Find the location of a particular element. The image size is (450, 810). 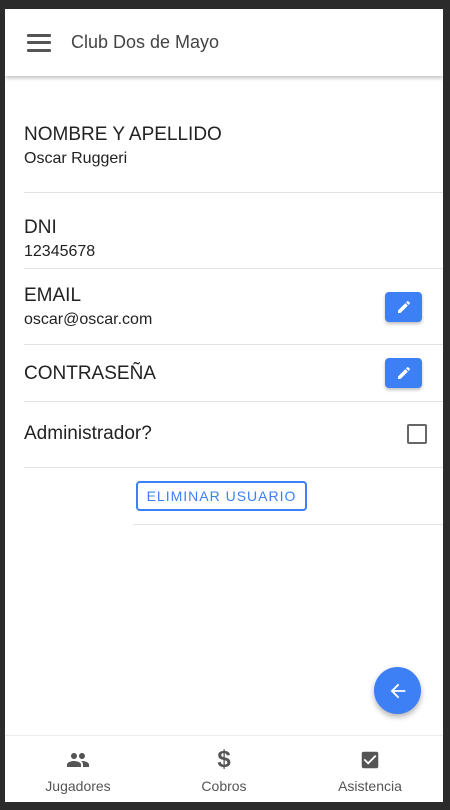

people-icon is located at coordinates (78, 760).